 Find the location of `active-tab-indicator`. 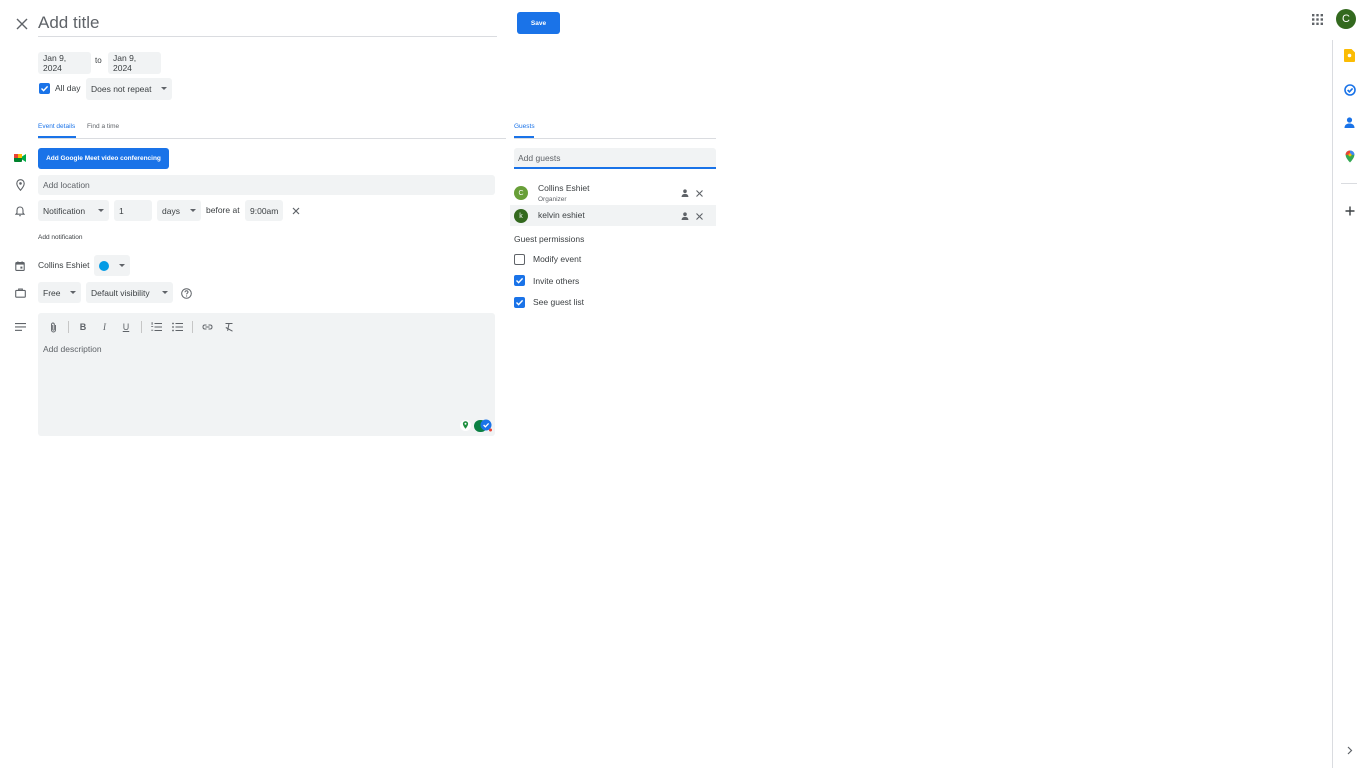

active-tab-indicator is located at coordinates (57, 137).